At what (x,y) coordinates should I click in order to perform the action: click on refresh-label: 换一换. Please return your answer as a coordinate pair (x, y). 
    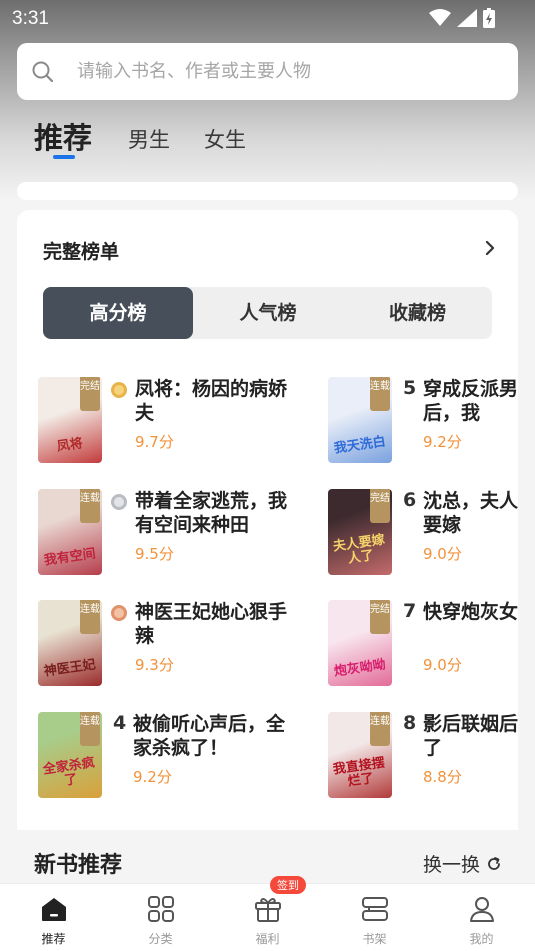
    Looking at the image, I should click on (451, 865).